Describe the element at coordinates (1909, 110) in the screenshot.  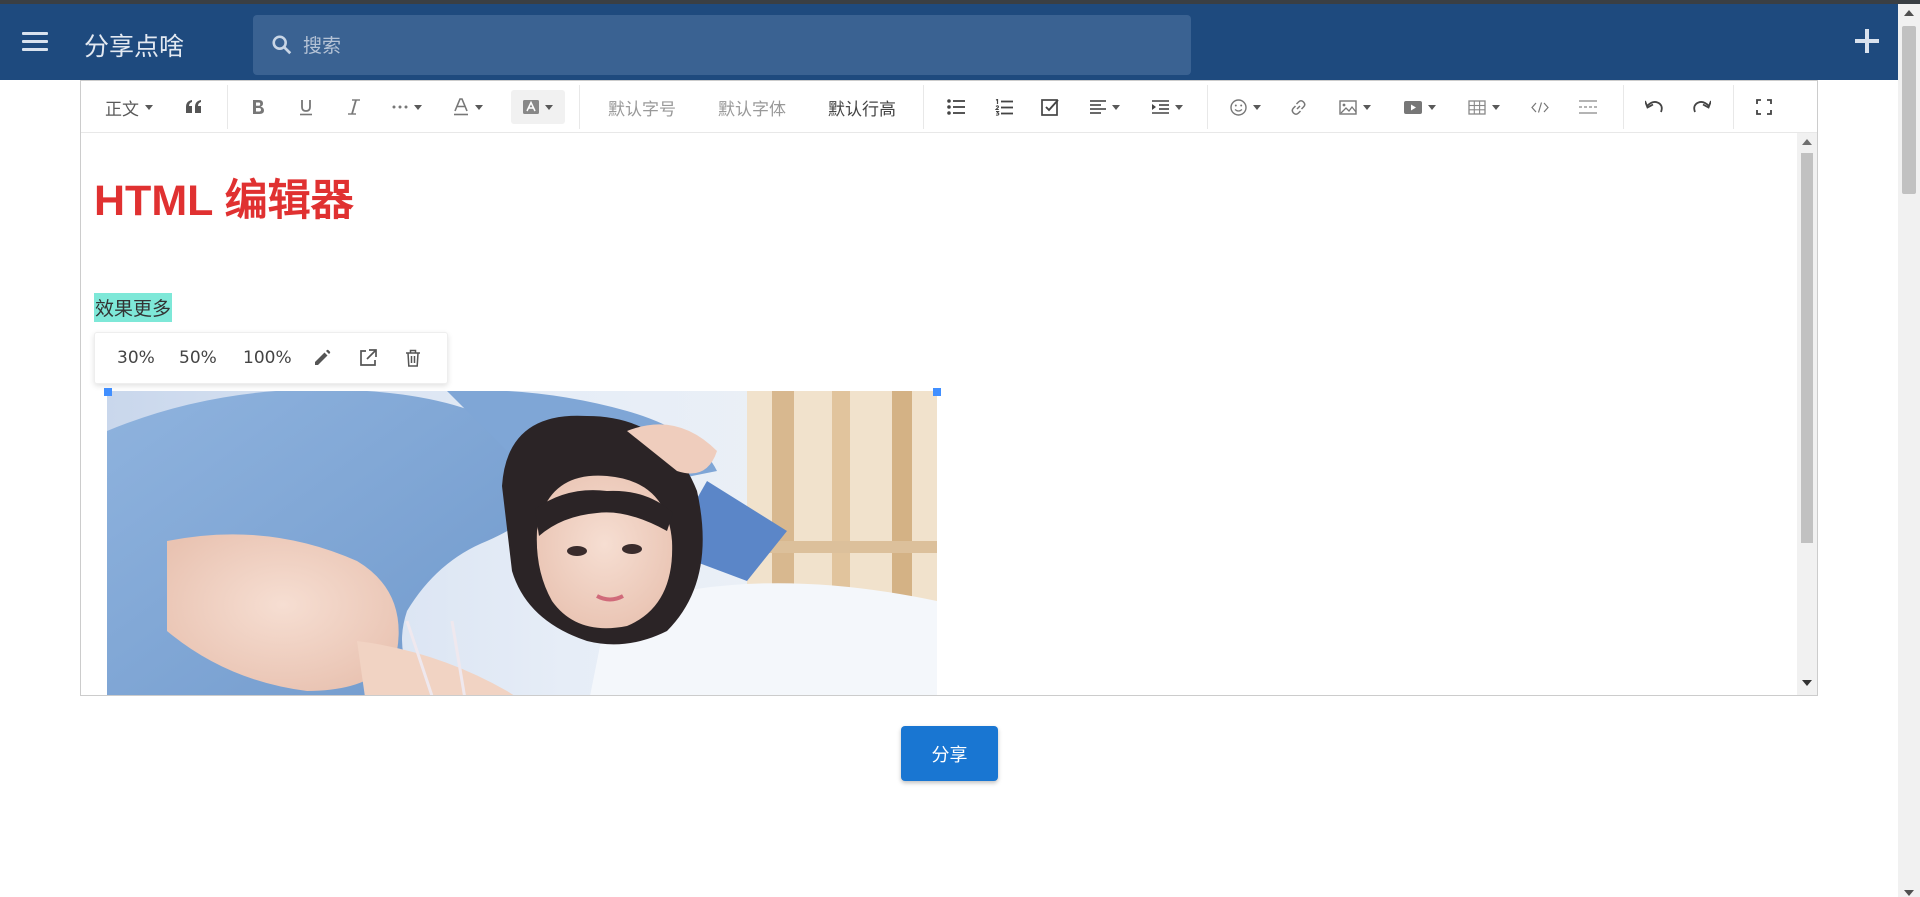
I see `page-scroll-thumb` at that location.